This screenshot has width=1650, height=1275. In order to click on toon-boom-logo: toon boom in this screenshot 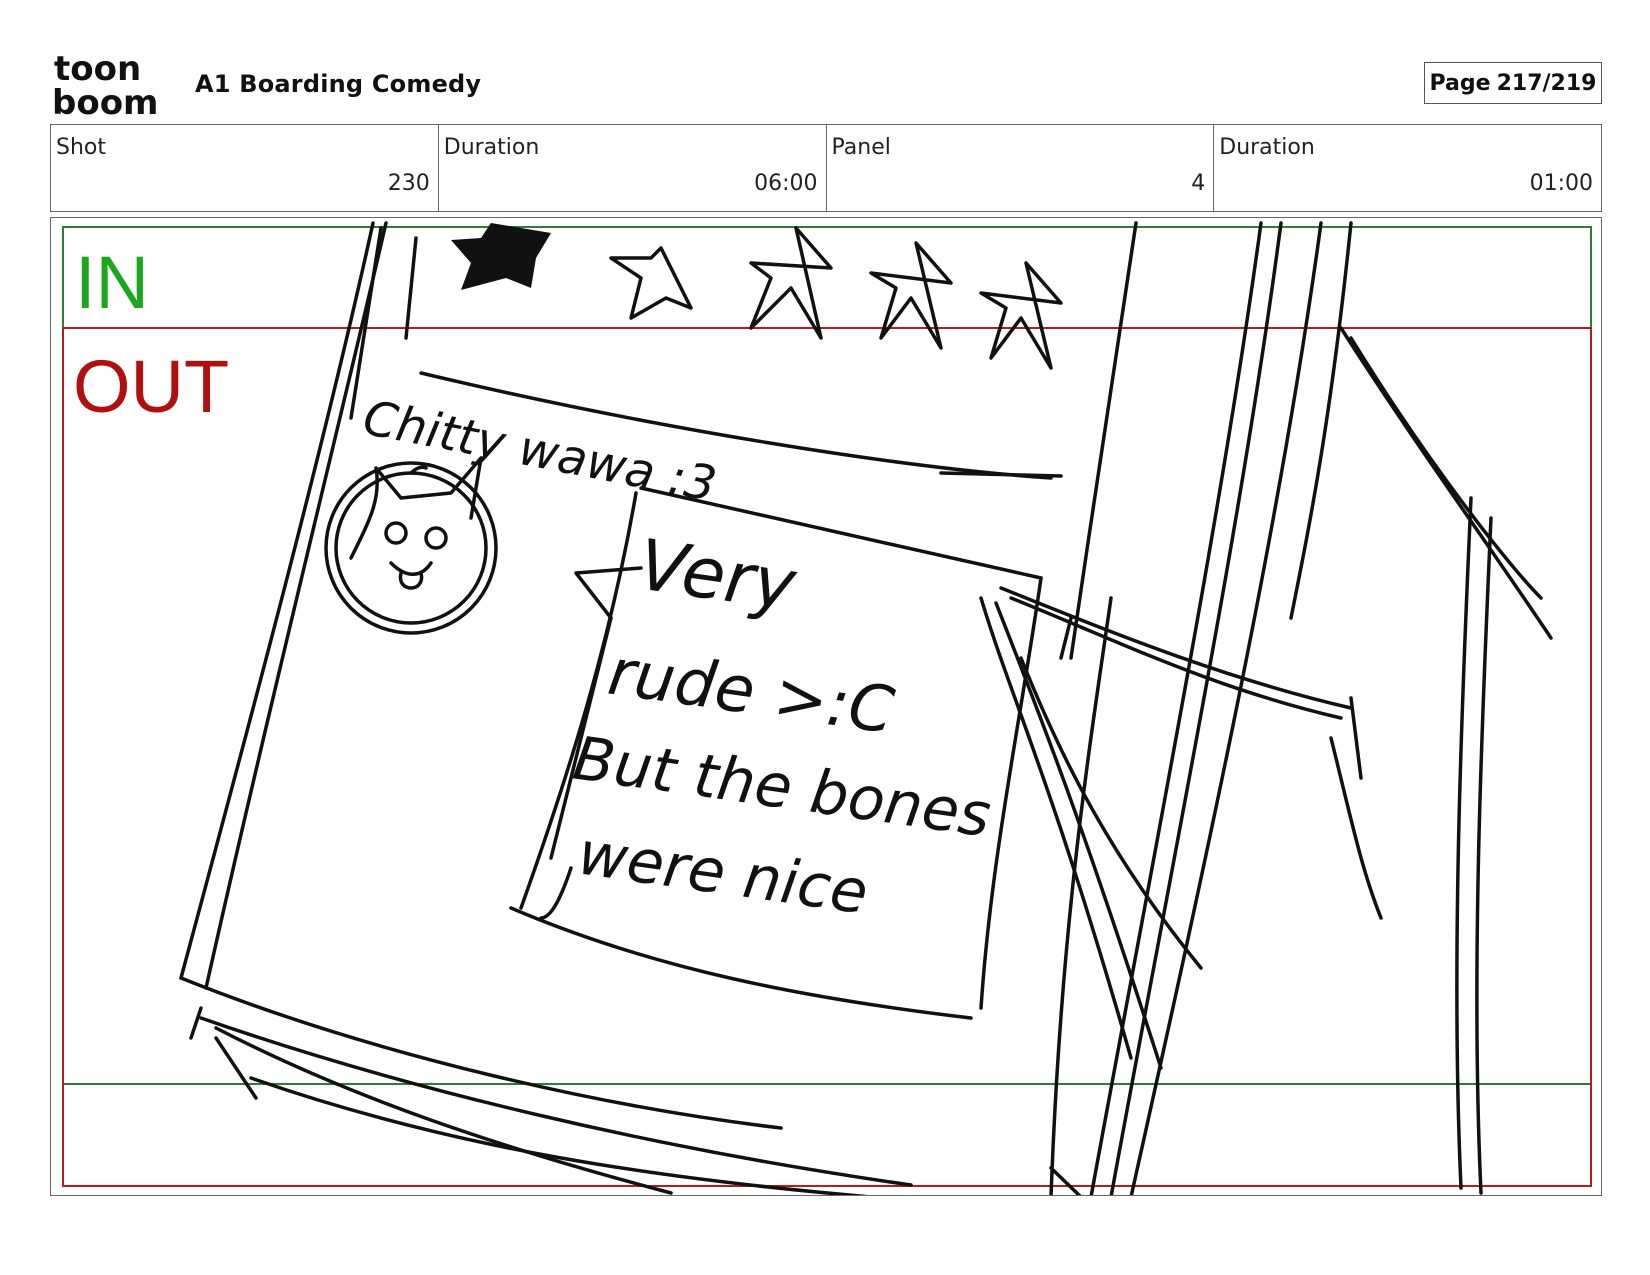, I will do `click(105, 84)`.